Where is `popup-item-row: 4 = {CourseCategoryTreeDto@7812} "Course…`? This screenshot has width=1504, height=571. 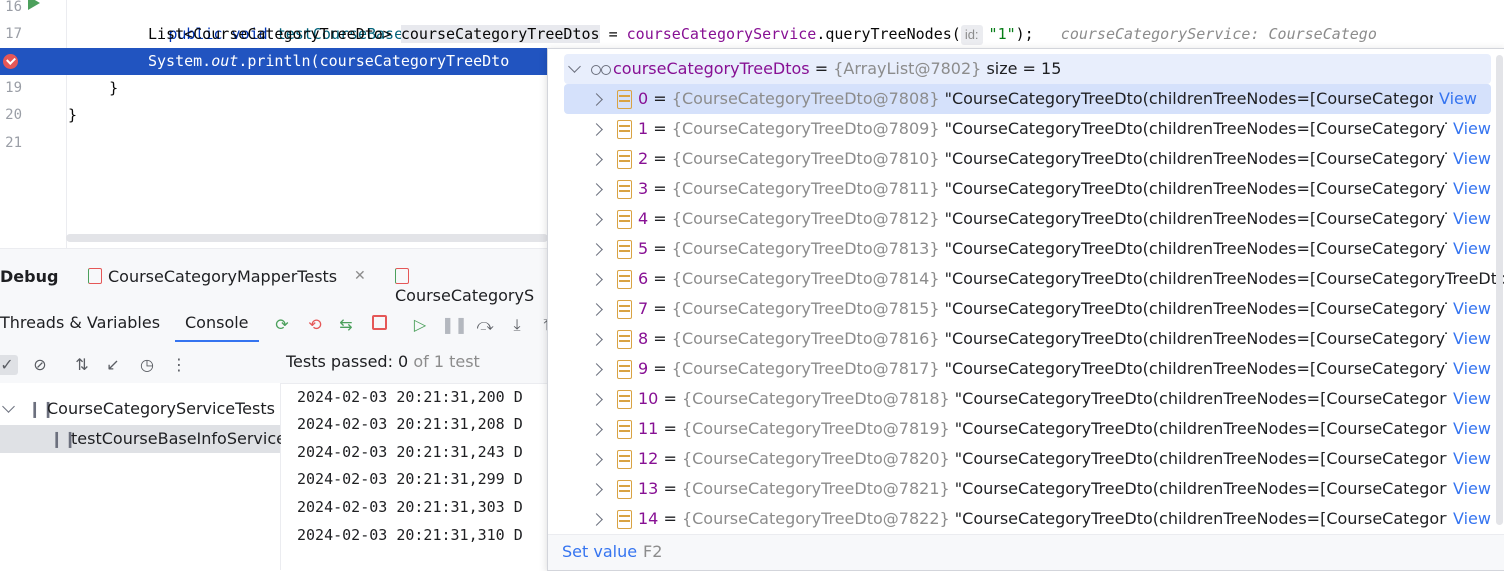 popup-item-row: 4 = {CourseCategoryTreeDto@7812} "Course… is located at coordinates (1026, 219).